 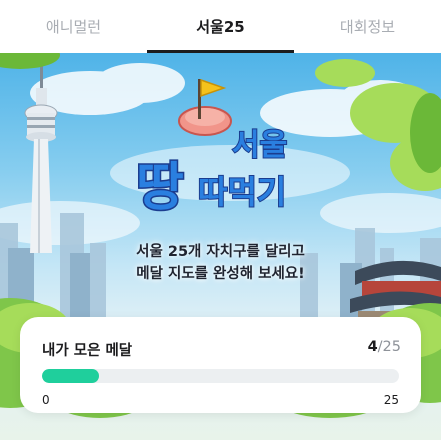 I want to click on tab-animal-run: 애니멀런, so click(x=73, y=26).